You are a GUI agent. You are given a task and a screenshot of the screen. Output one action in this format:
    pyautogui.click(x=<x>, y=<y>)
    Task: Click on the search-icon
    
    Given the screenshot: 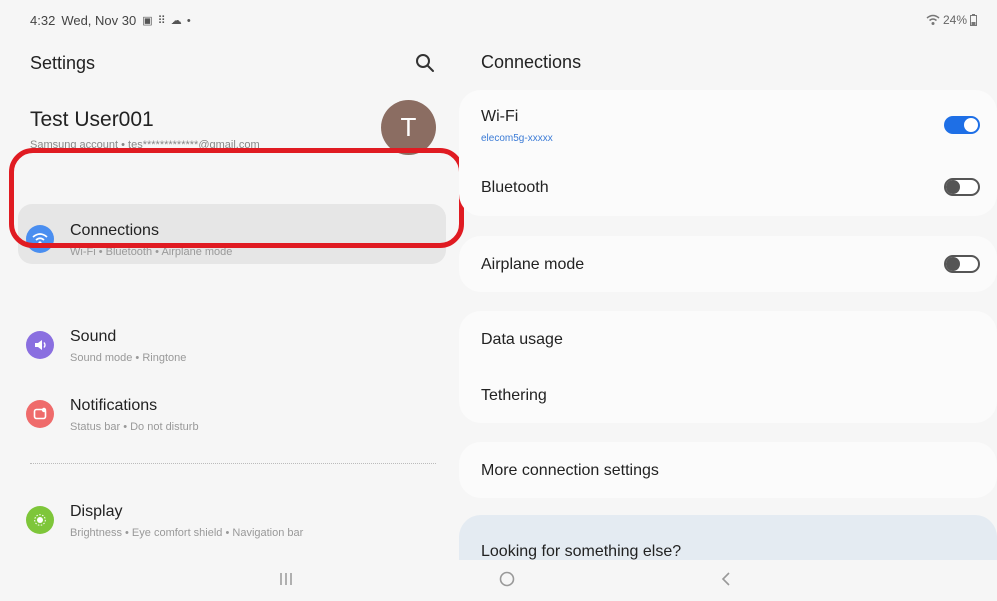 What is the action you would take?
    pyautogui.click(x=425, y=63)
    